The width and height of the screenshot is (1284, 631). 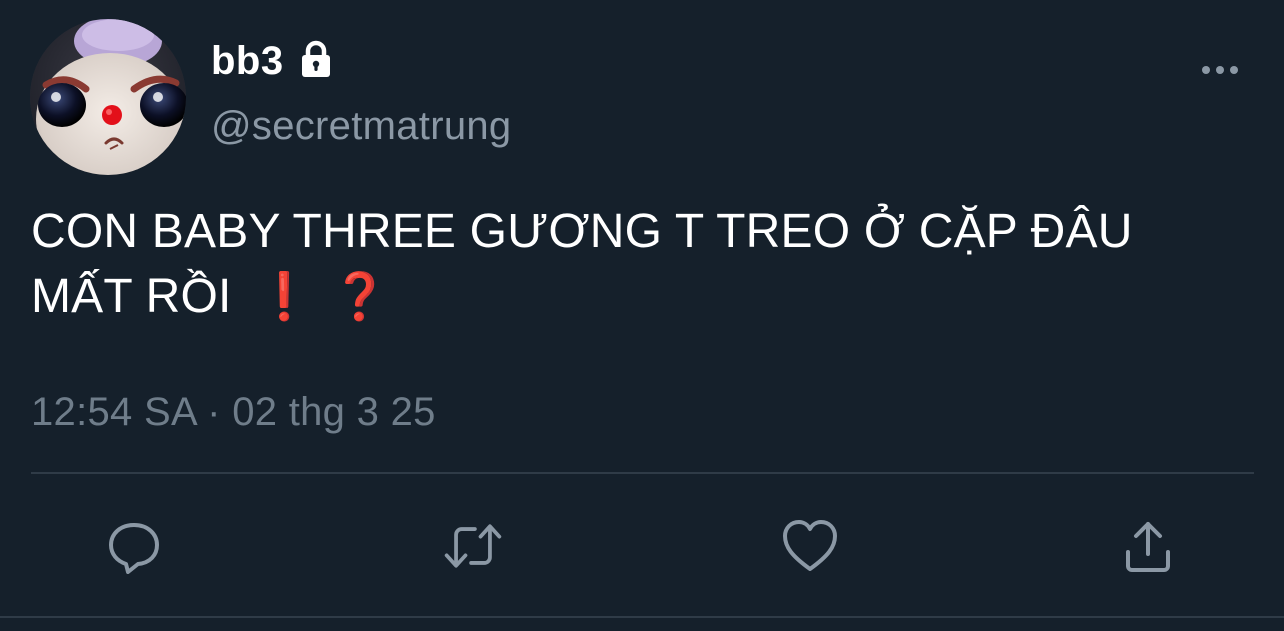 What do you see at coordinates (233, 412) in the screenshot?
I see `tweet-timestamp: 12:54 SA · 02 thg 3 25` at bounding box center [233, 412].